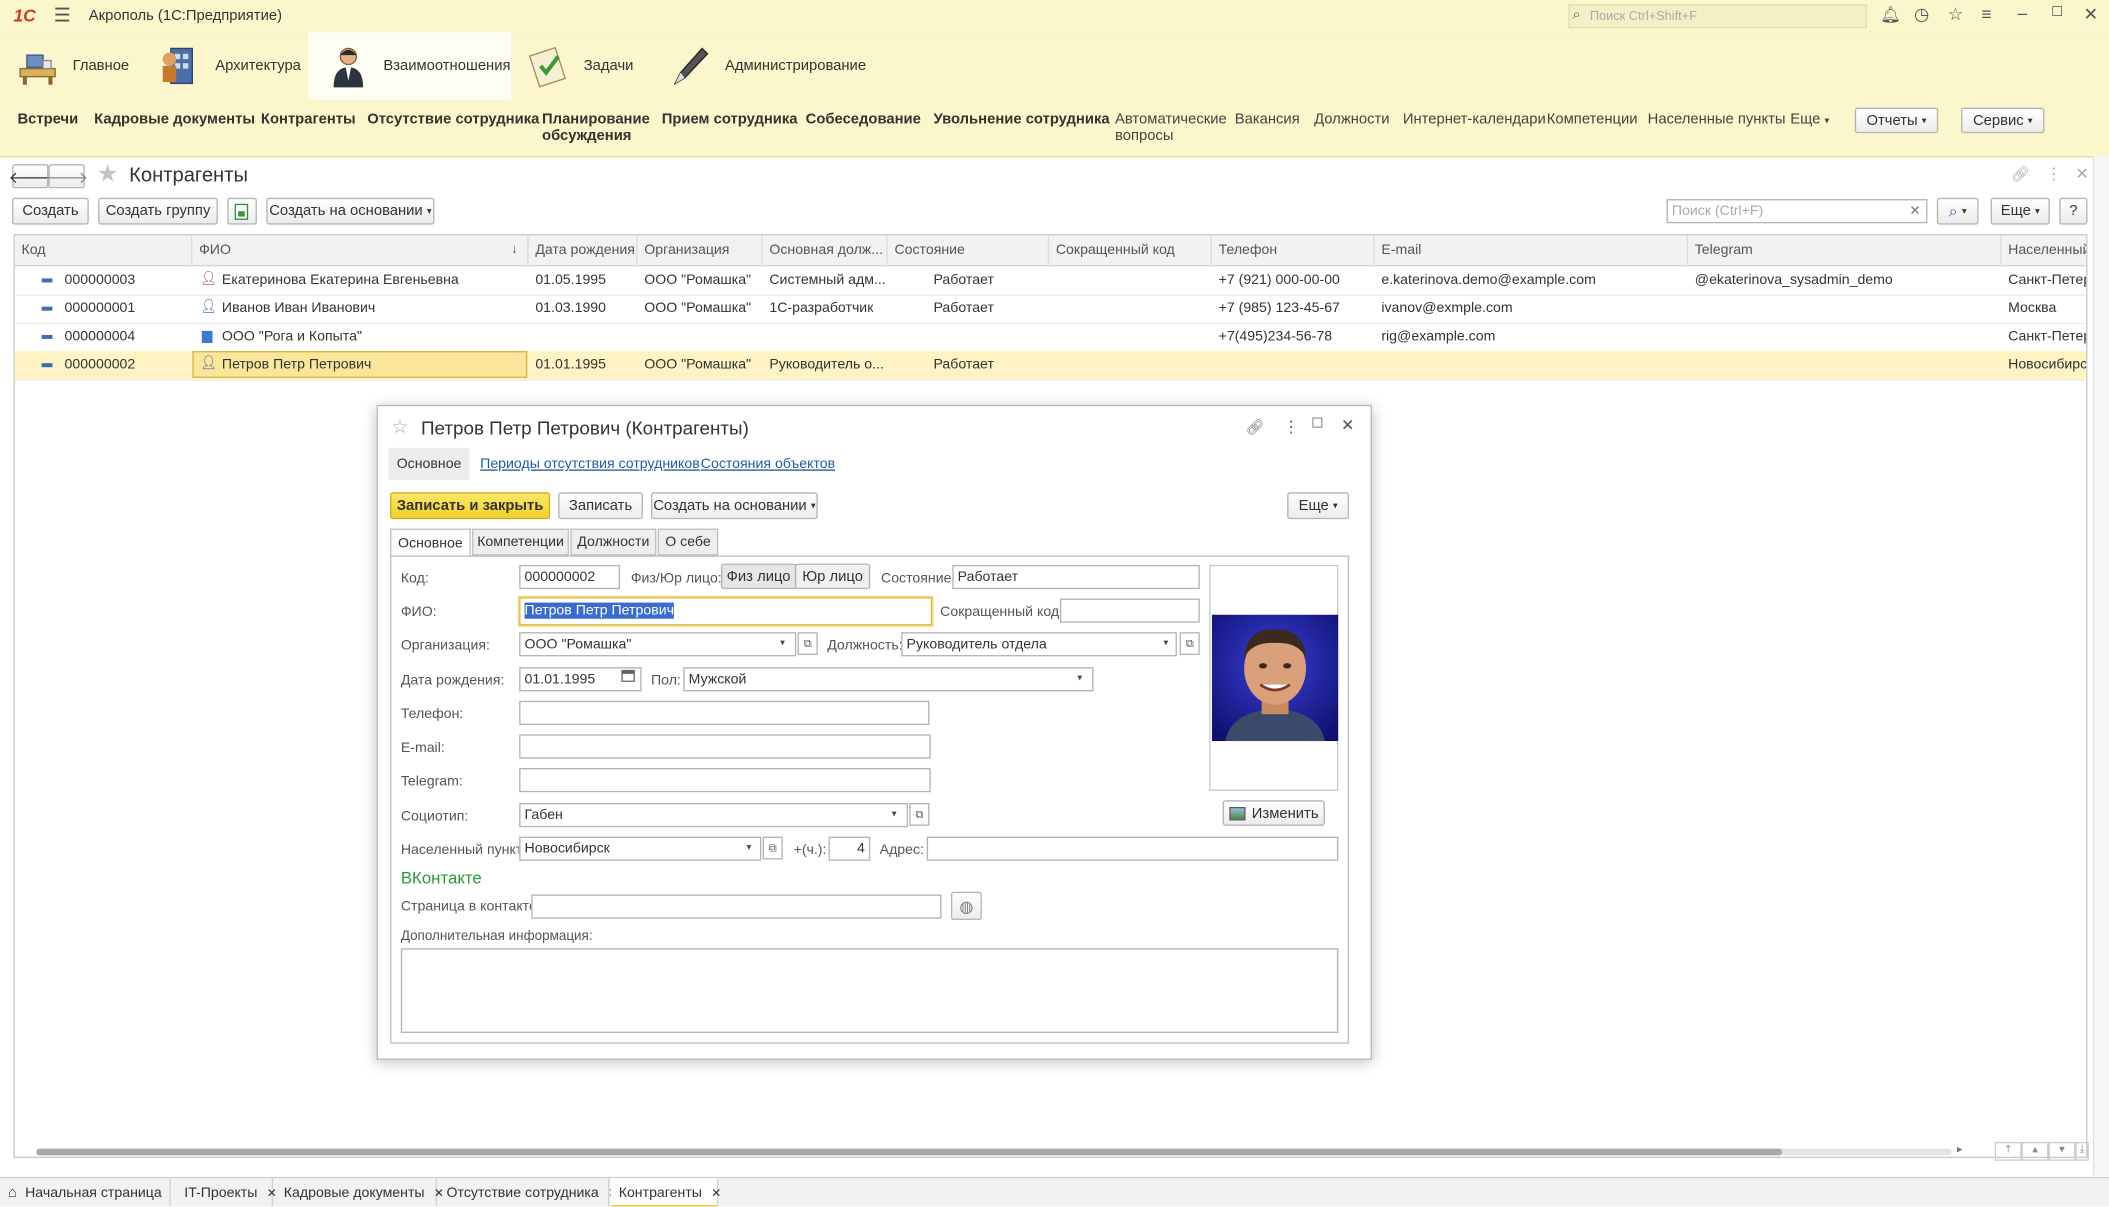 This screenshot has height=1207, width=2109. What do you see at coordinates (1592, 120) in the screenshot?
I see `nav-competencies: Компетенции` at bounding box center [1592, 120].